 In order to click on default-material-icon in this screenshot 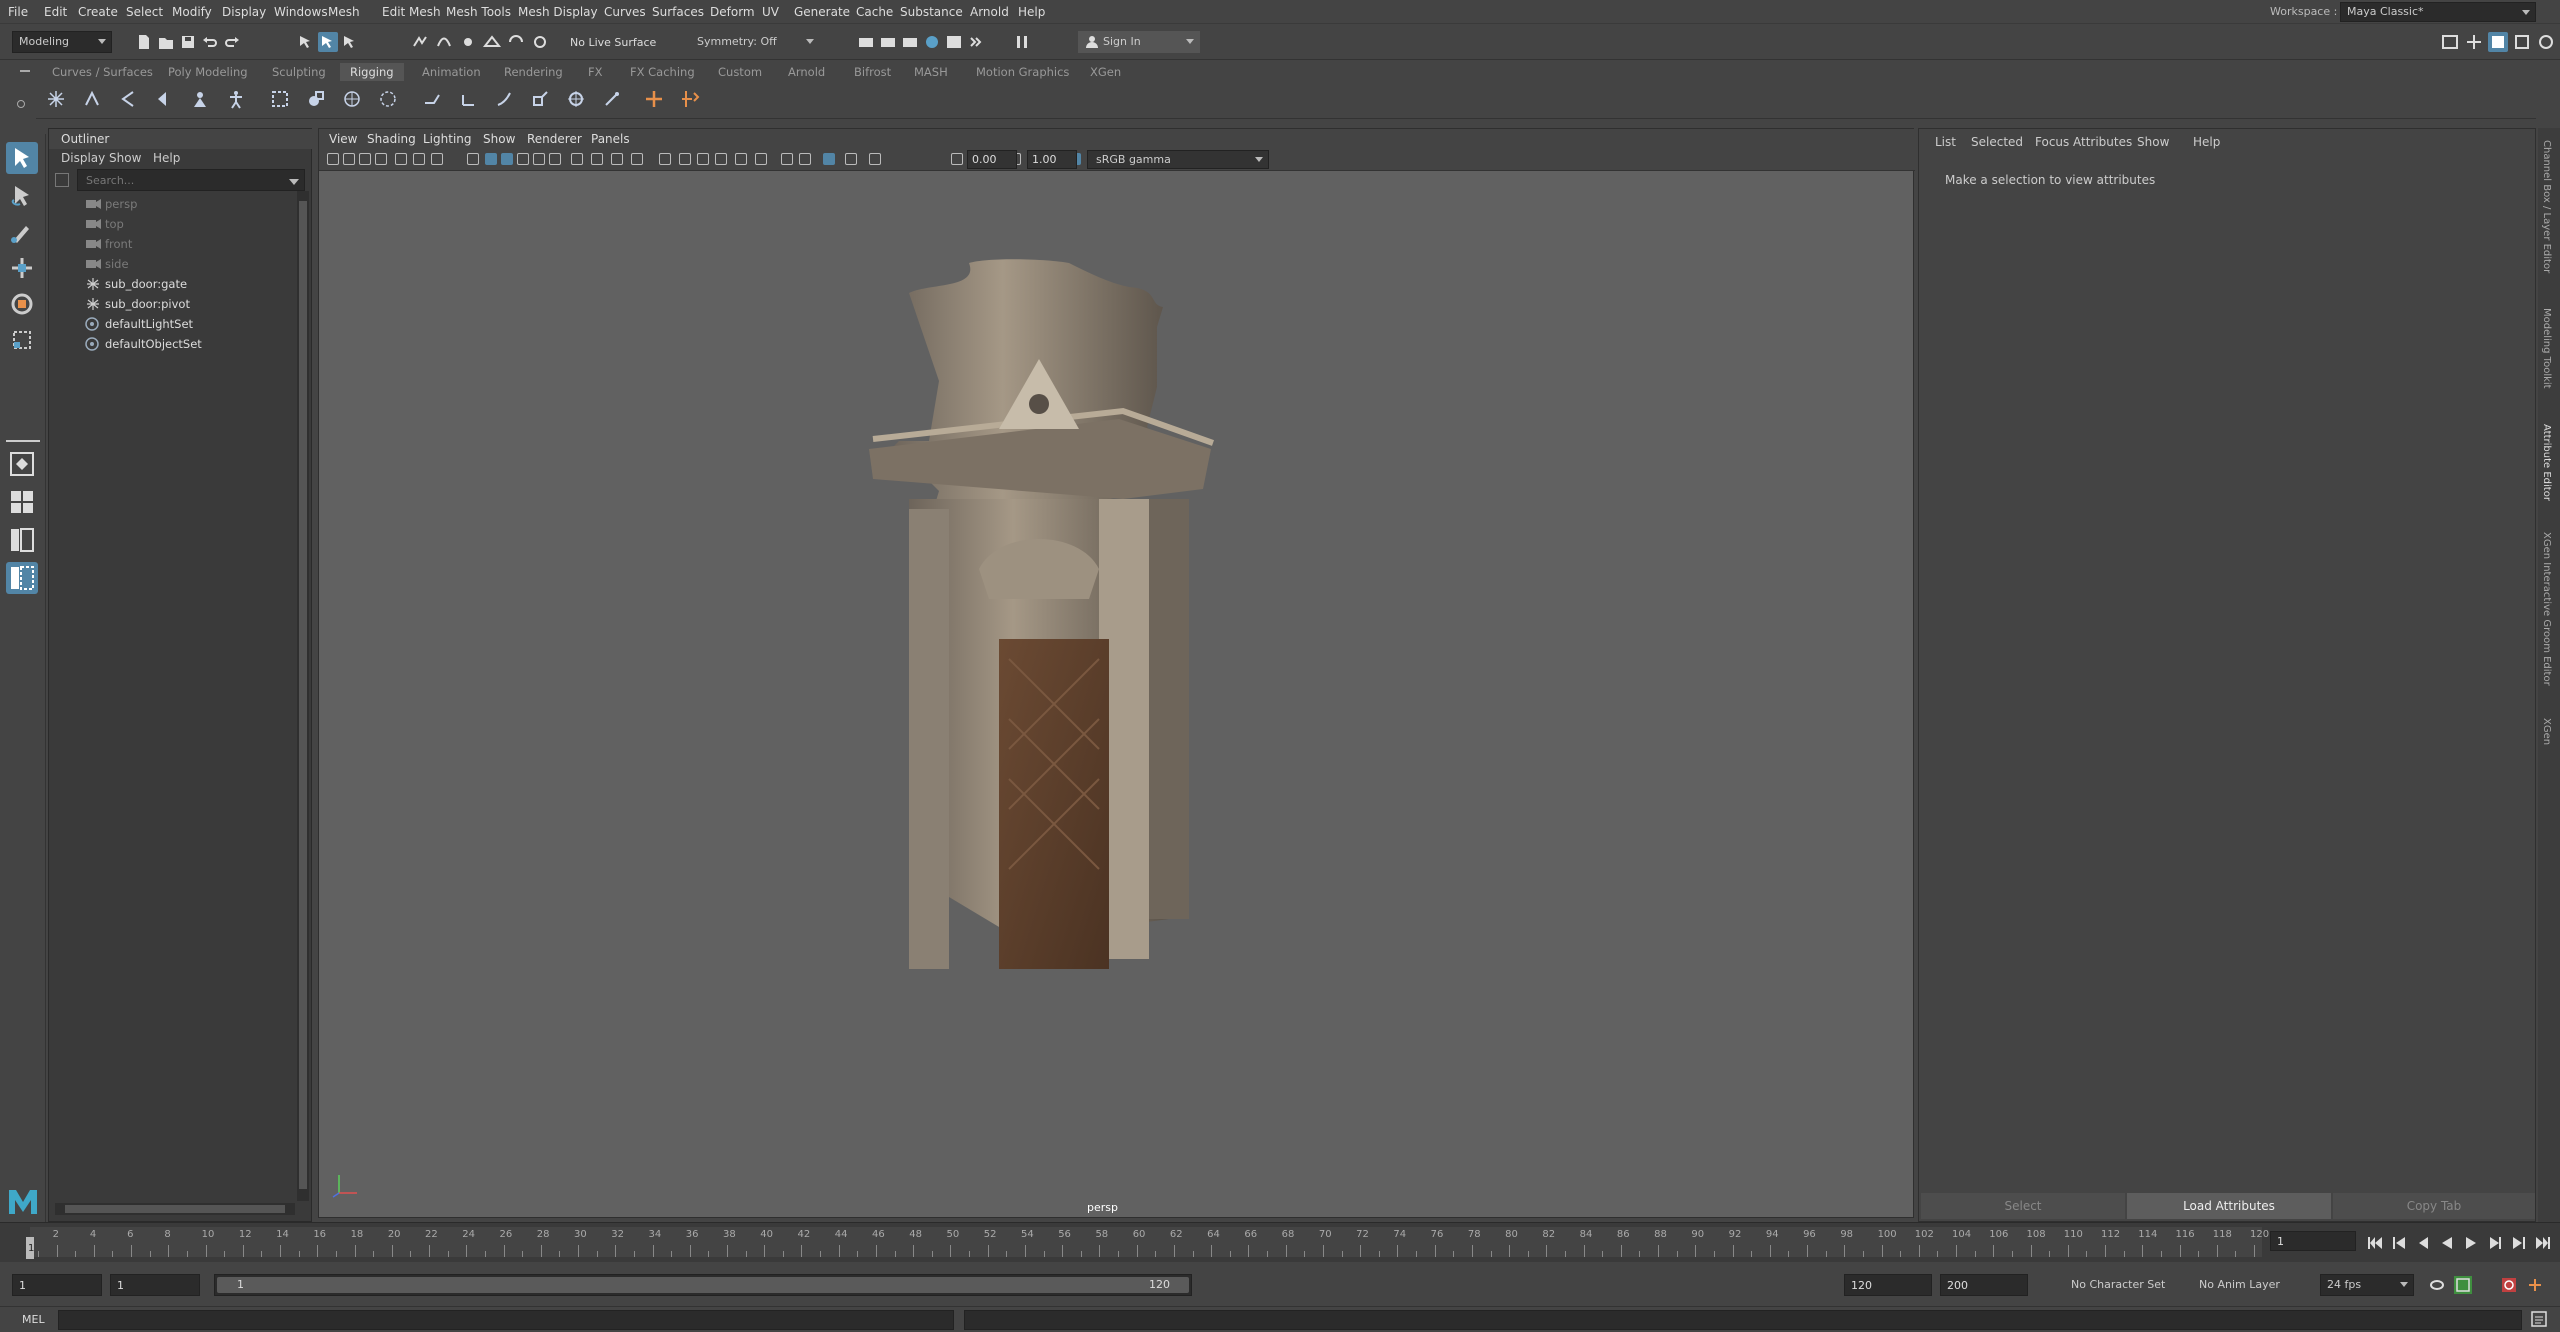, I will do `click(851, 159)`.